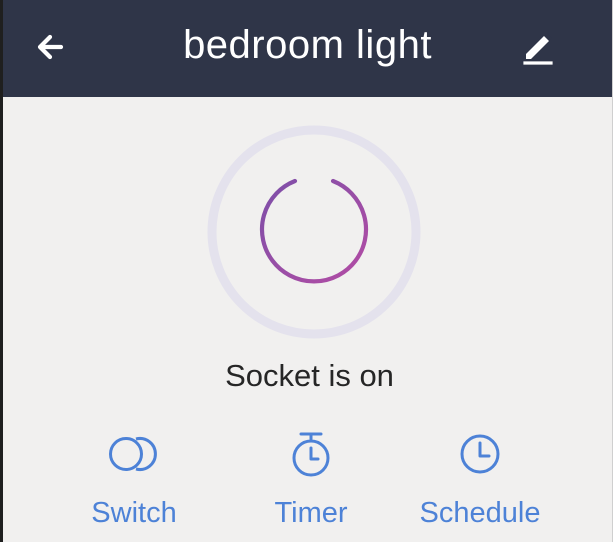  I want to click on switch-action: Switch, so click(134, 479).